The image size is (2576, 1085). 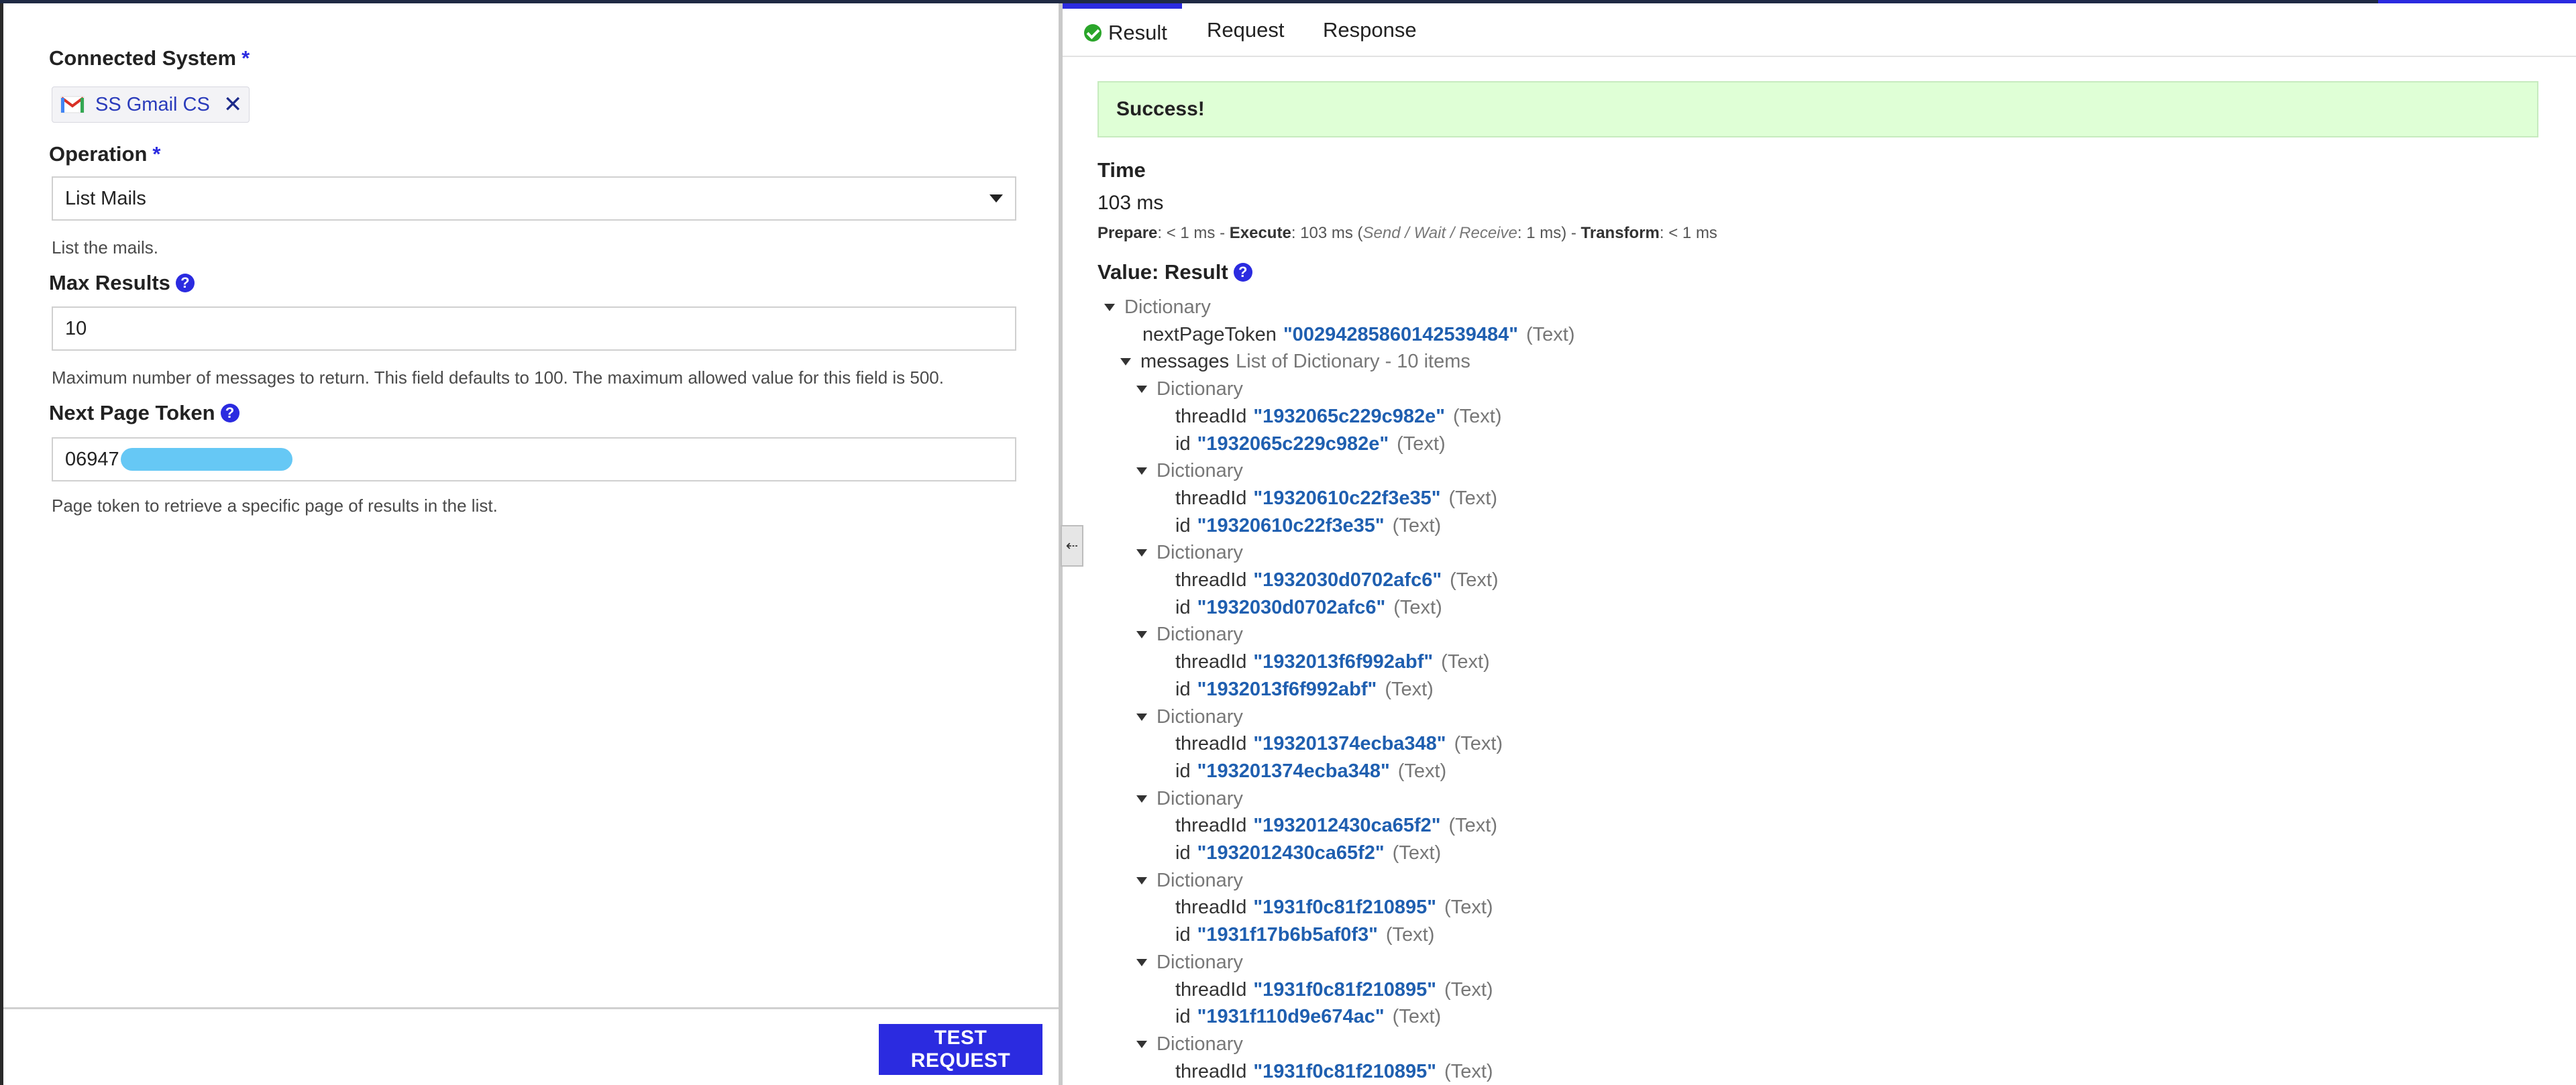 What do you see at coordinates (1127, 233) in the screenshot?
I see `prepare-label: Prepare` at bounding box center [1127, 233].